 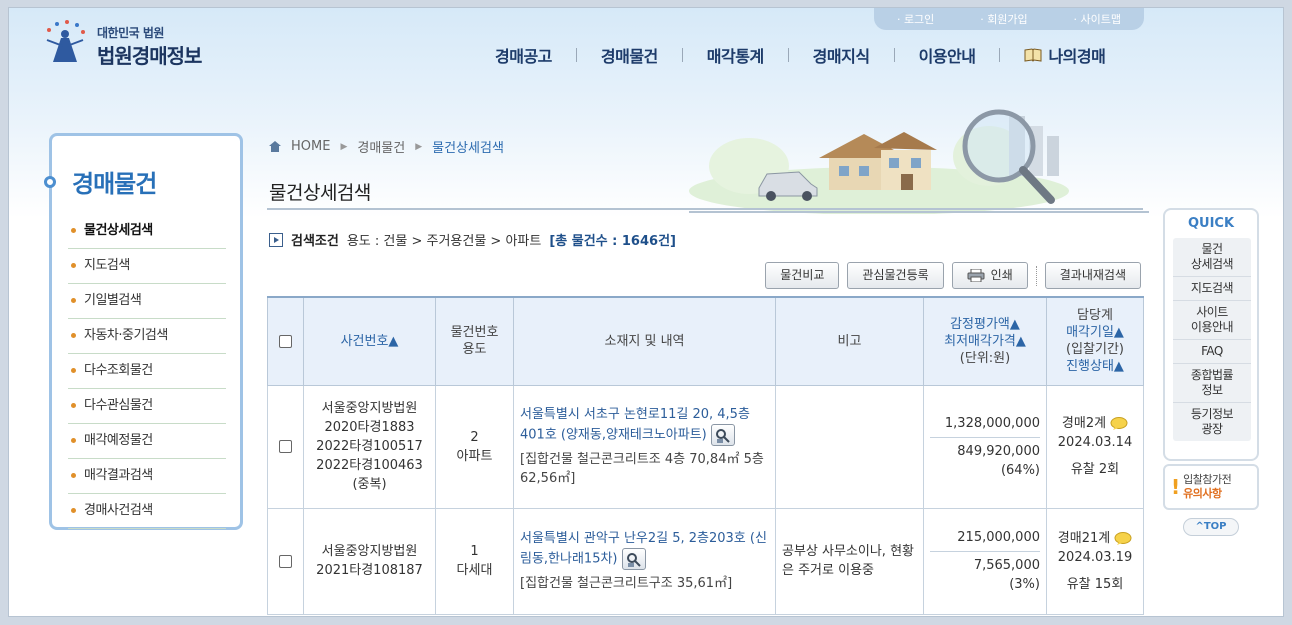 What do you see at coordinates (1095, 316) in the screenshot?
I see `department-label: 담당계` at bounding box center [1095, 316].